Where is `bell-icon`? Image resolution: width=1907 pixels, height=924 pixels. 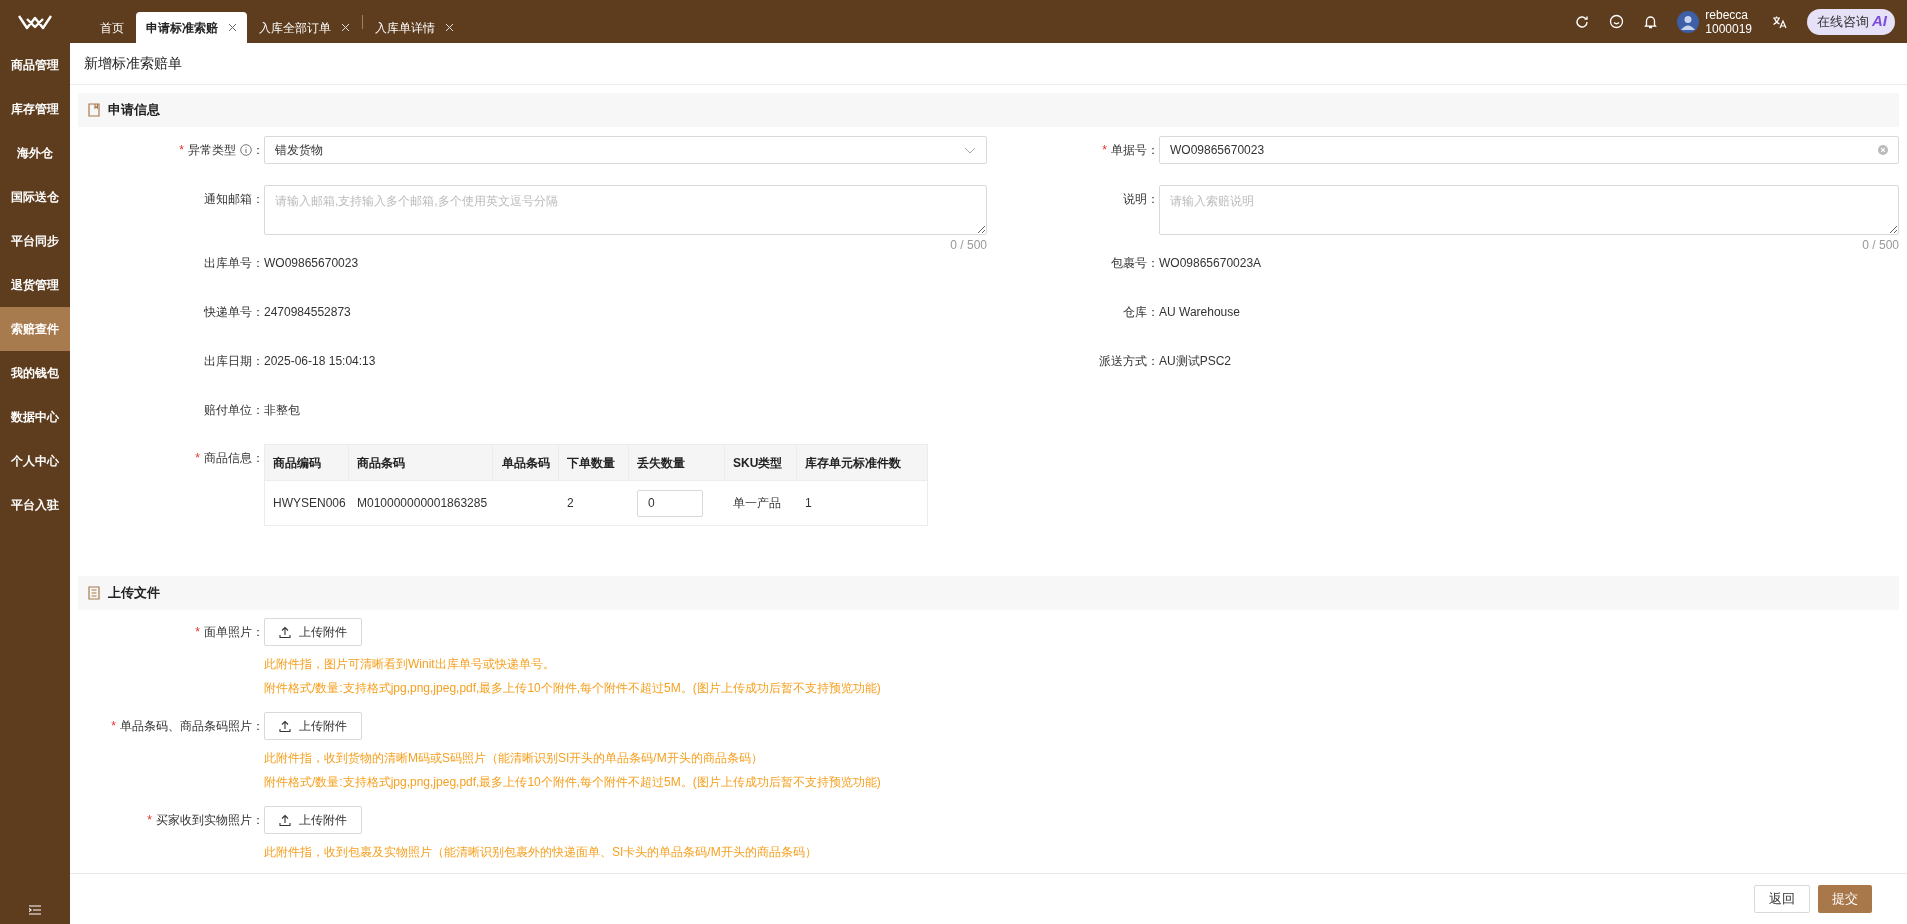
bell-icon is located at coordinates (1651, 21).